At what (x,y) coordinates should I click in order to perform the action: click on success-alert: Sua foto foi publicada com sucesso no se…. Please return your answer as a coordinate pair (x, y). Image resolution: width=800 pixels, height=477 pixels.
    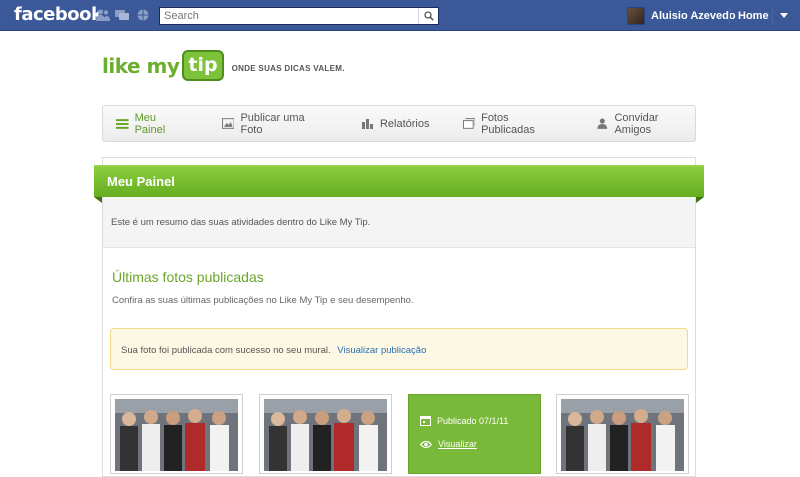
    Looking at the image, I should click on (399, 349).